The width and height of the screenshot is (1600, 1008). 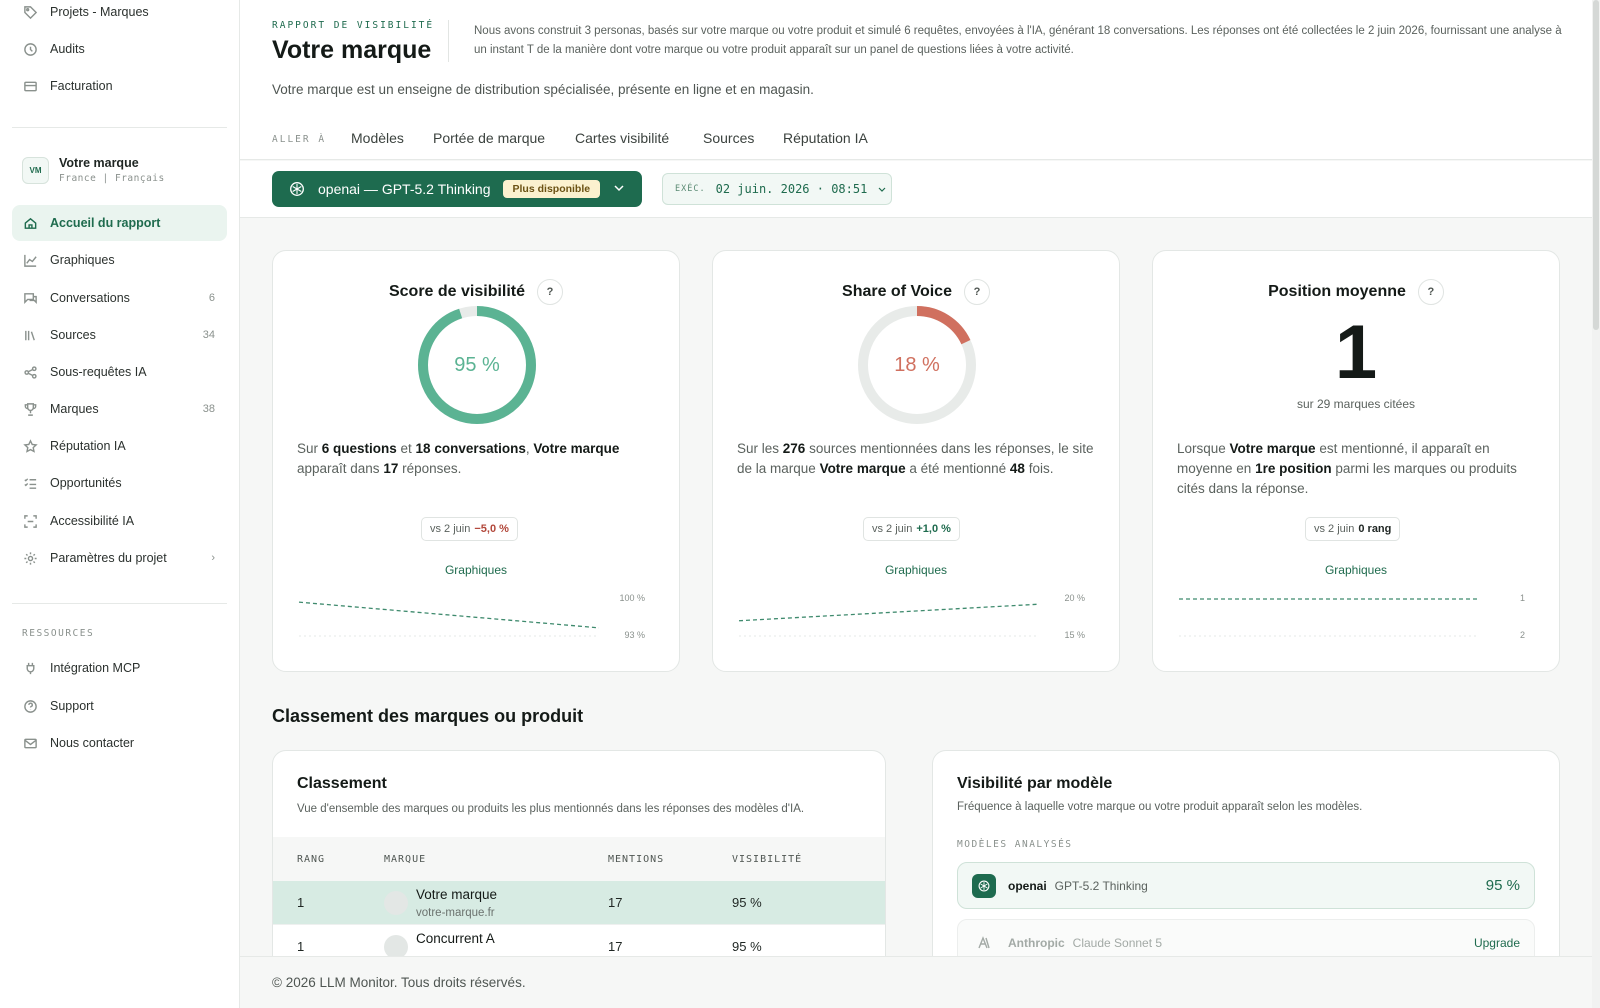 I want to click on openai-icon, so click(x=297, y=189).